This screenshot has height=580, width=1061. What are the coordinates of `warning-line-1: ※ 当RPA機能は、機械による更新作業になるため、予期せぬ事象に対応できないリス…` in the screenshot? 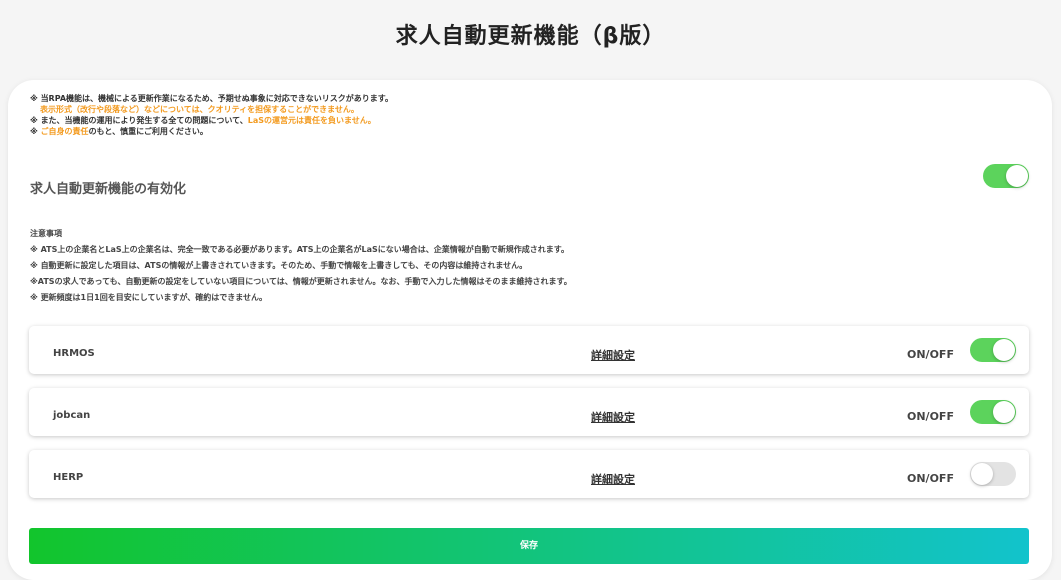 It's located at (211, 98).